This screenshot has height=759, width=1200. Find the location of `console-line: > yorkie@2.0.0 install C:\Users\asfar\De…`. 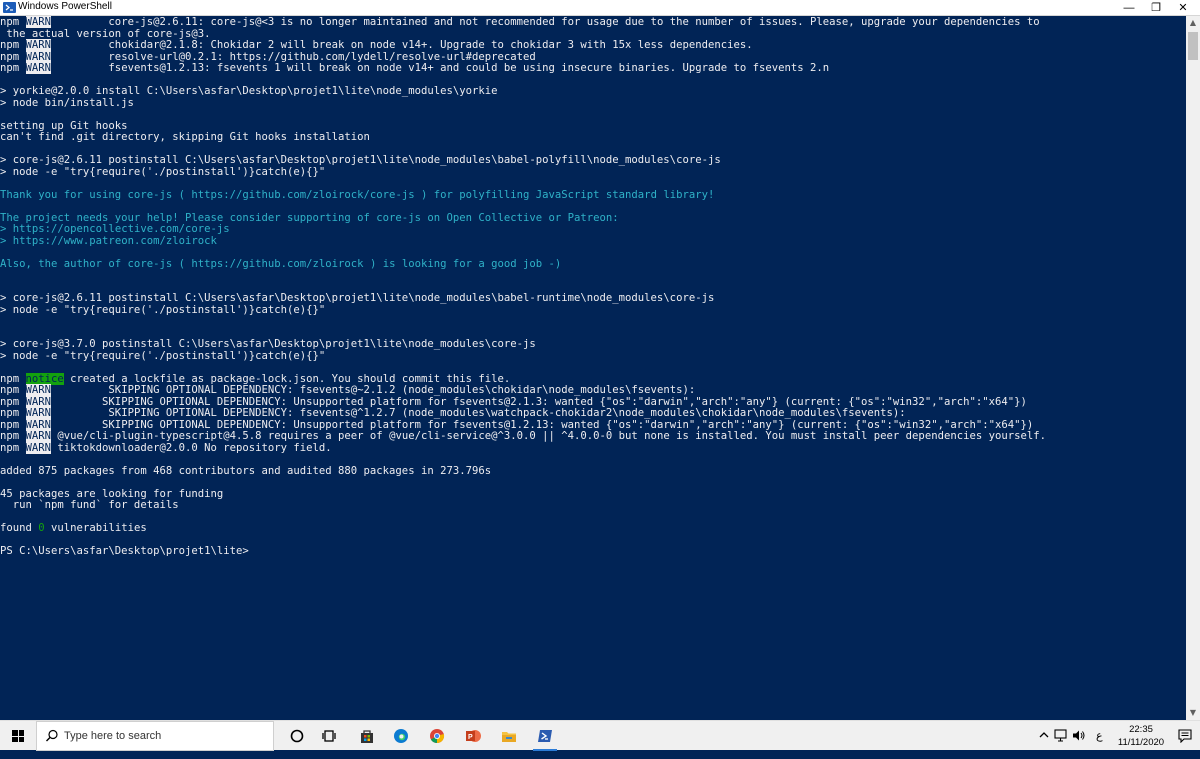

console-line: > yorkie@2.0.0 install C:\Users\asfar\De… is located at coordinates (248, 91).